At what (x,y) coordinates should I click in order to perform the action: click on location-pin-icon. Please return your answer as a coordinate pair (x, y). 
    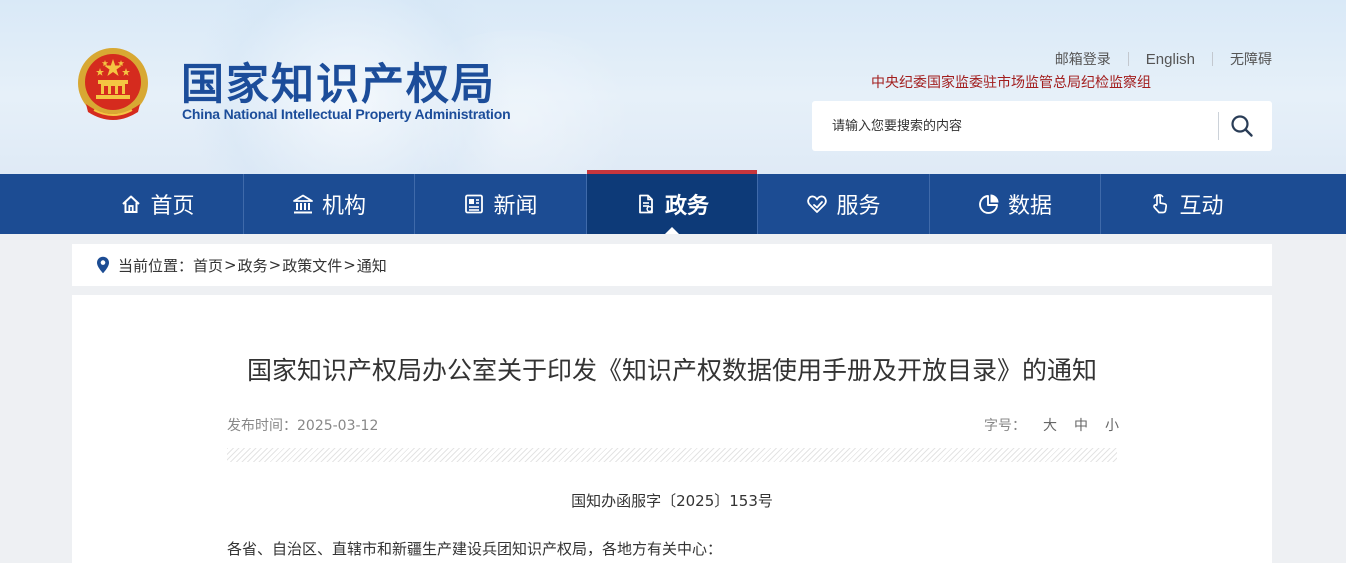
    Looking at the image, I should click on (103, 265).